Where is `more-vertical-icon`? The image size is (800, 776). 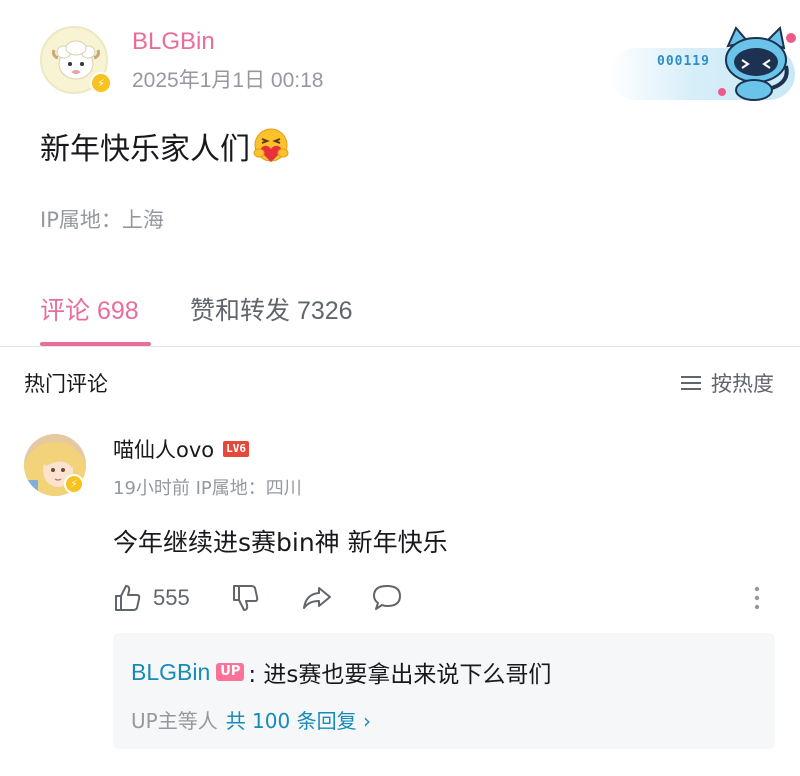
more-vertical-icon is located at coordinates (757, 598).